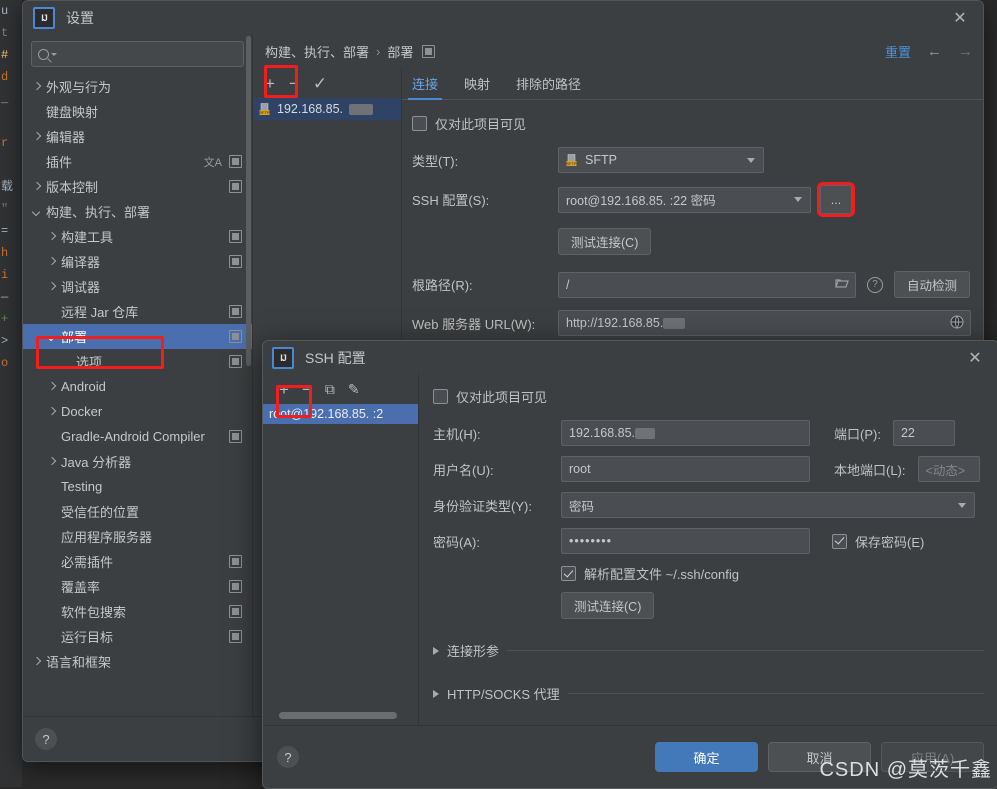  What do you see at coordinates (137, 286) in the screenshot?
I see `sidebar-item-8: 调试器` at bounding box center [137, 286].